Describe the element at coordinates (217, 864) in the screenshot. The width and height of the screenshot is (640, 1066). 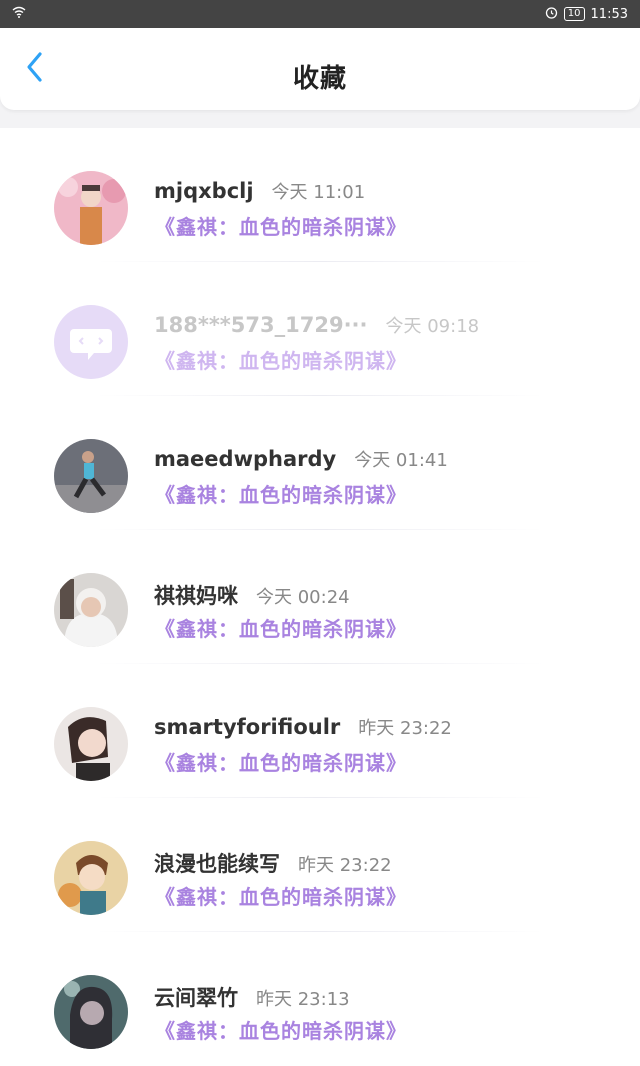
I see `username: 浪漫也能续写` at that location.